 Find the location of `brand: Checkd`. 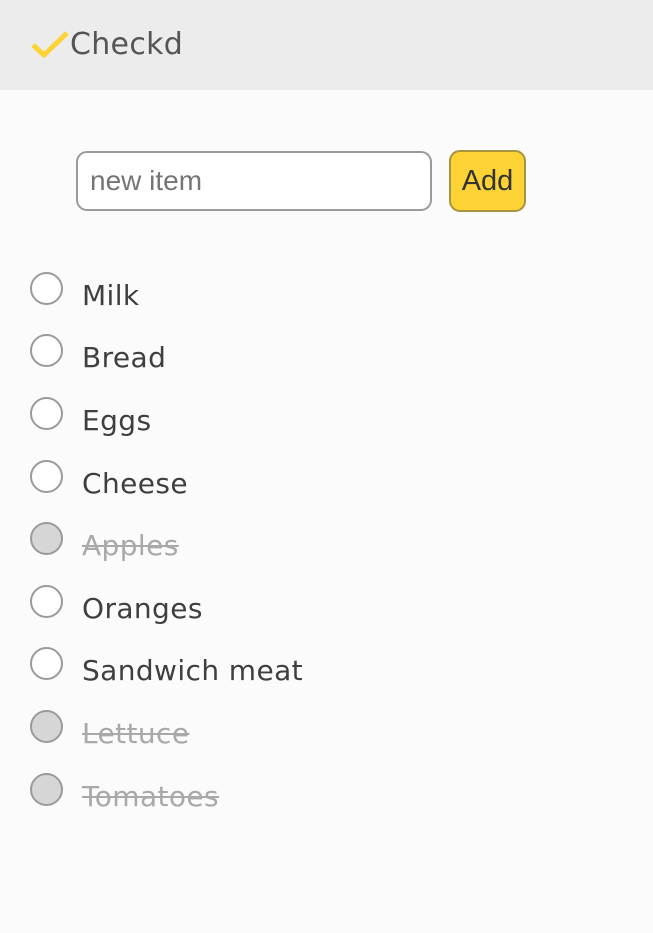

brand: Checkd is located at coordinates (106, 44).